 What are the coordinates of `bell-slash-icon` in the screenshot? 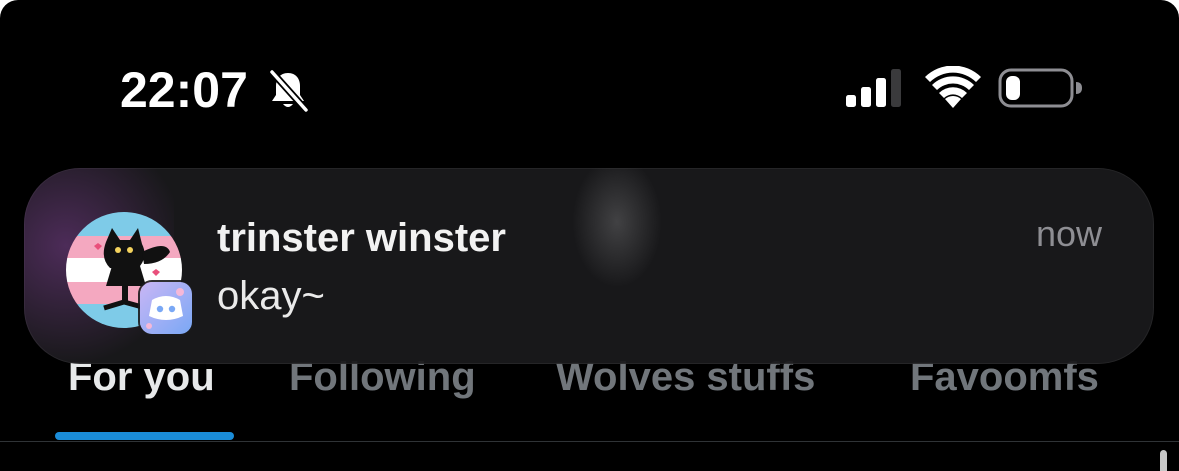 It's located at (289, 90).